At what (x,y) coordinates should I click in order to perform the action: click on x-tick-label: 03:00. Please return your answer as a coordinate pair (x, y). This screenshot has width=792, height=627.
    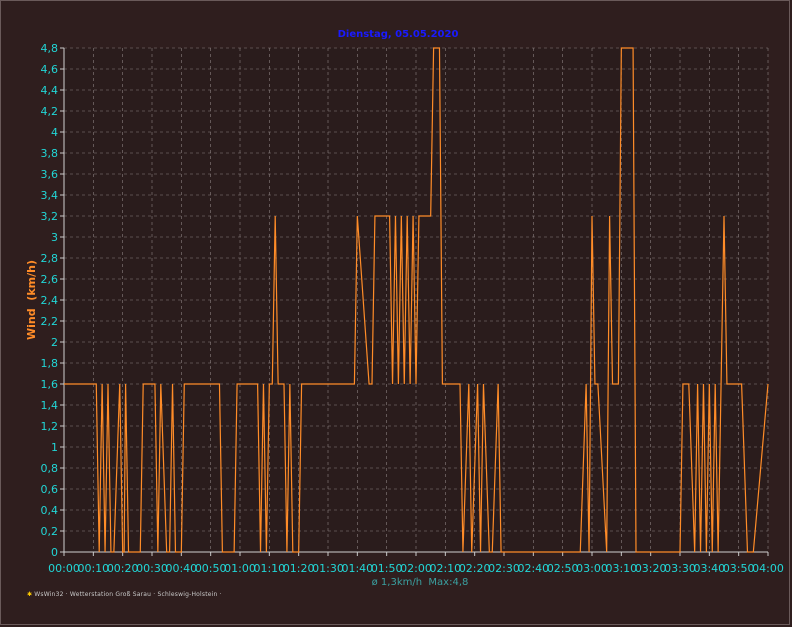
    Looking at the image, I should click on (592, 568).